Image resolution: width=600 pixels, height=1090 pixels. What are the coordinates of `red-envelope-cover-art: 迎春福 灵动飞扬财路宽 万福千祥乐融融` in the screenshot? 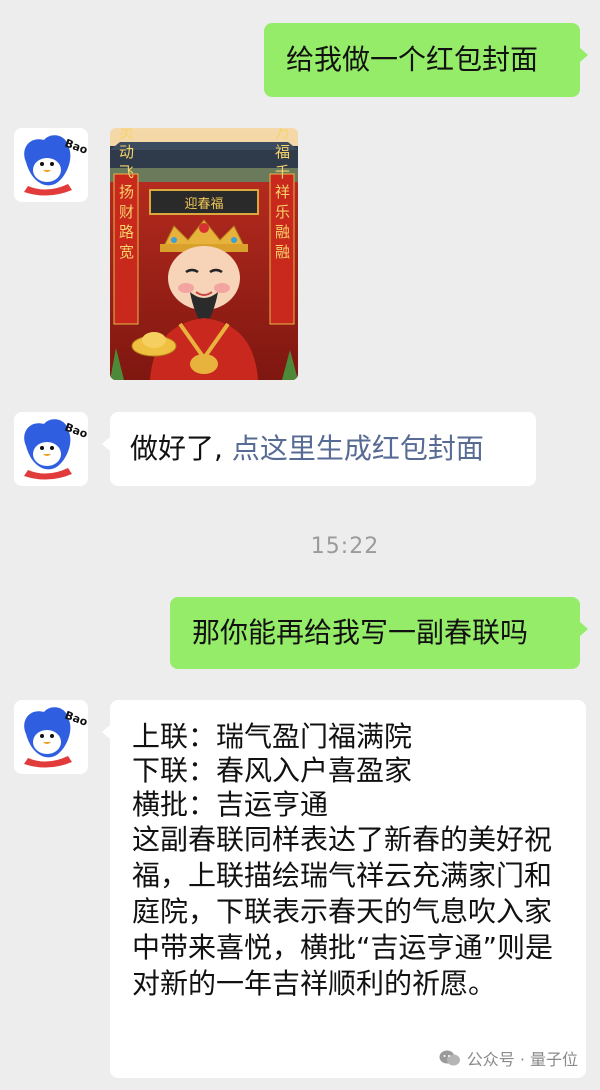 It's located at (204, 254).